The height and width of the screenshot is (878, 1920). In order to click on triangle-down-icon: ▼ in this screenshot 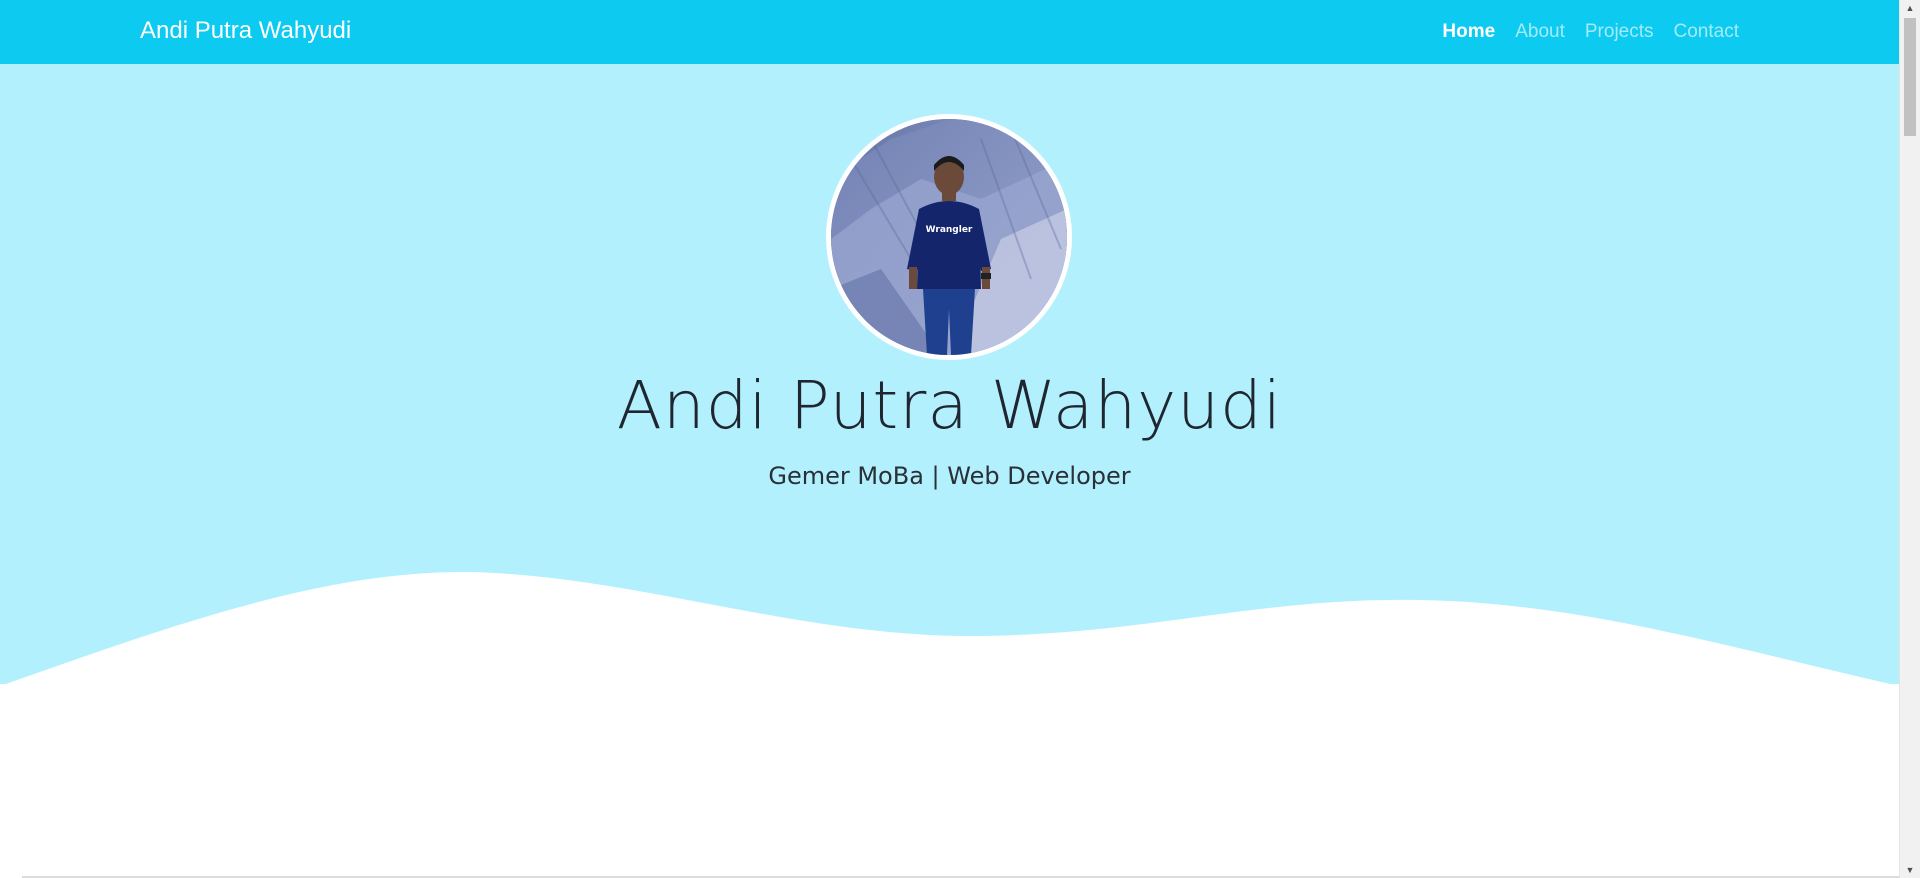, I will do `click(1910, 870)`.